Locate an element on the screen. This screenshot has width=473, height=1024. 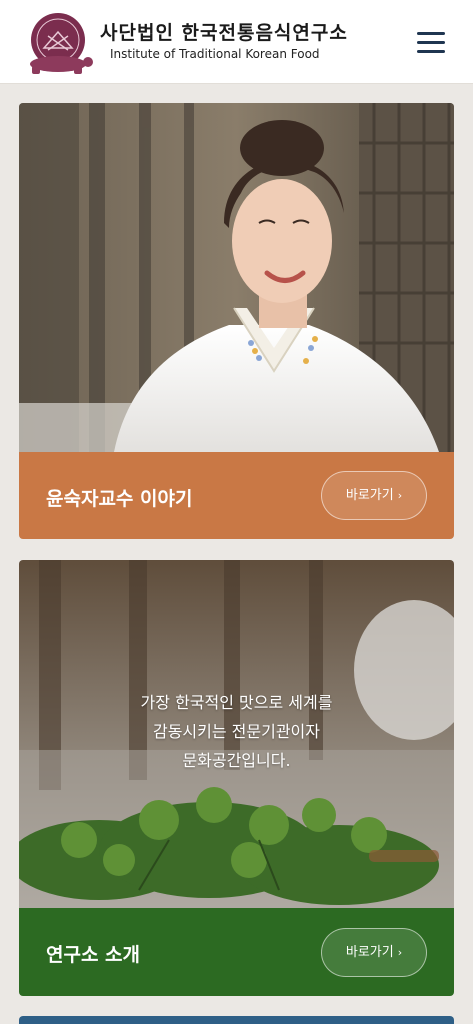
turtle-logo-icon is located at coordinates (58, 45).